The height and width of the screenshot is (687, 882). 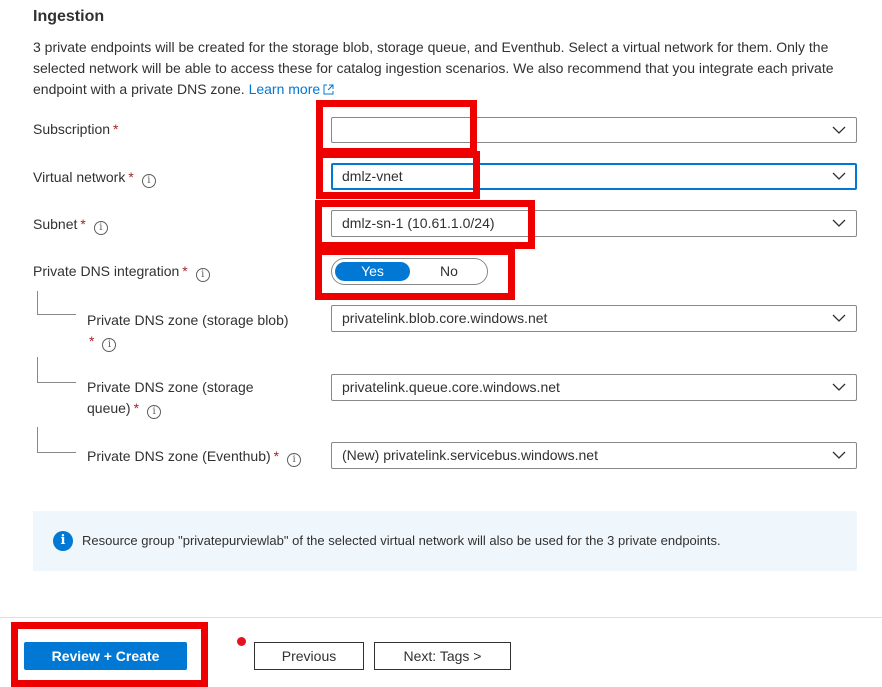 I want to click on notification-dot, so click(x=241, y=641).